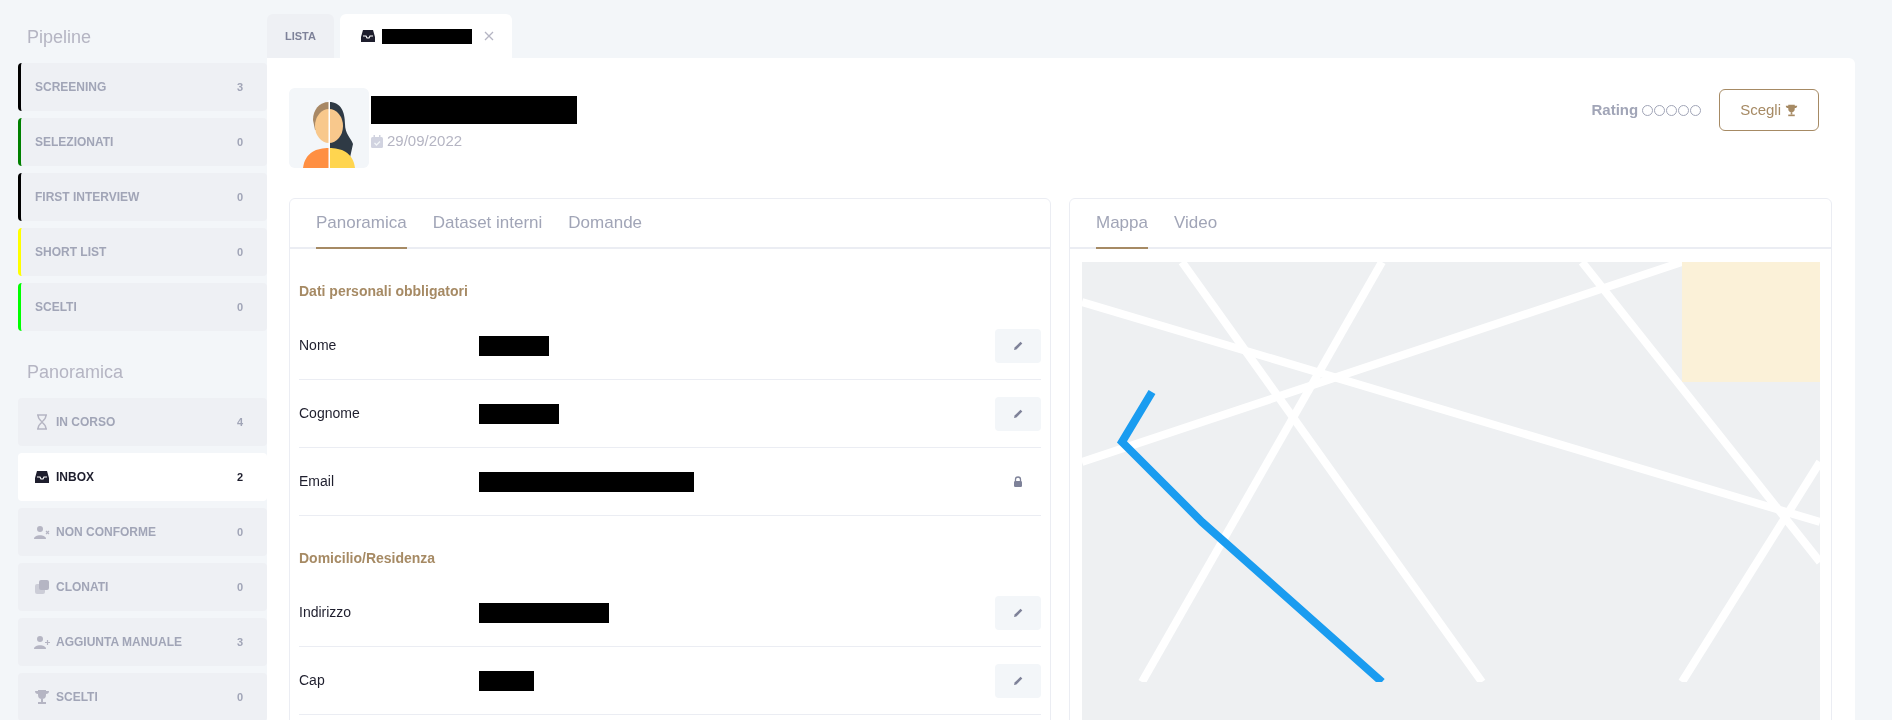  I want to click on overview-label: INBOX, so click(75, 477).